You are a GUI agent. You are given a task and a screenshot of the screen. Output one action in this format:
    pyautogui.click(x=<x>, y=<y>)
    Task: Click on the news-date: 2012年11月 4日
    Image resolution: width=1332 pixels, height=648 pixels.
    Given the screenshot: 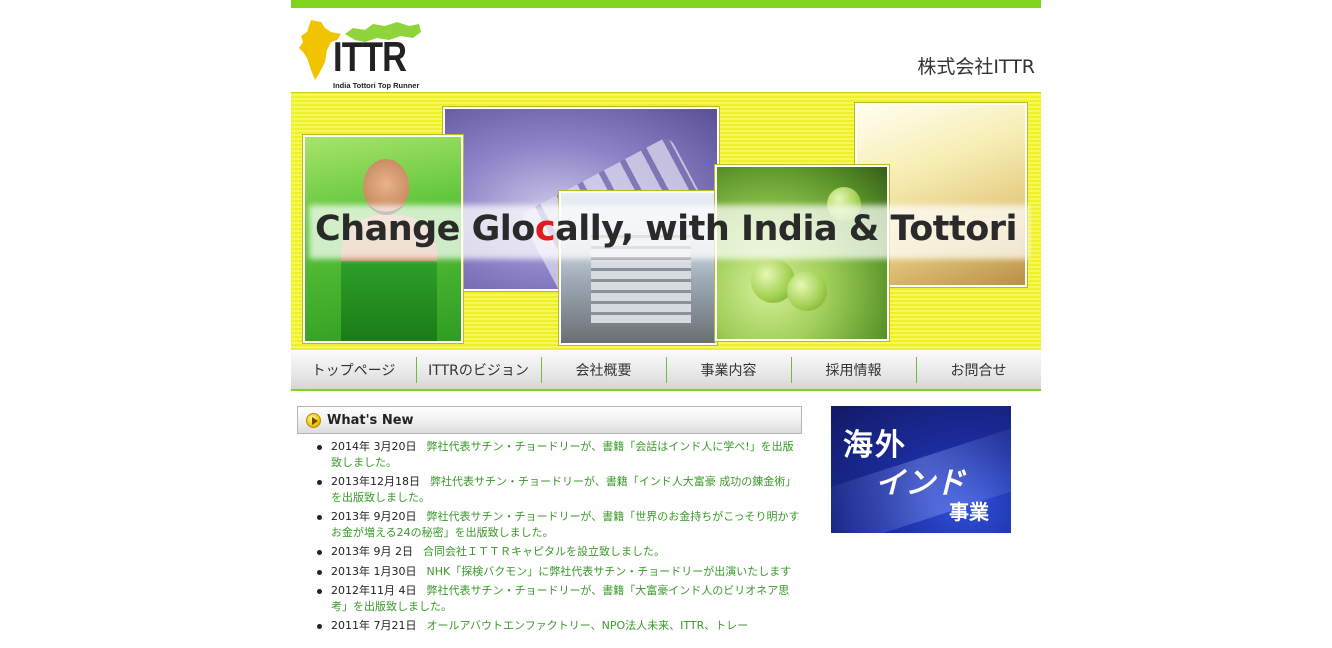 What is the action you would take?
    pyautogui.click(x=374, y=590)
    